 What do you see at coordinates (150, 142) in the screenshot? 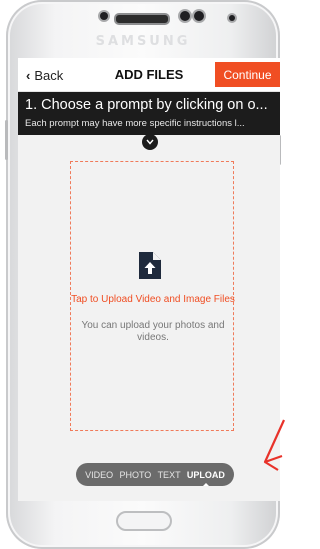
I see `chevron-down-icon` at bounding box center [150, 142].